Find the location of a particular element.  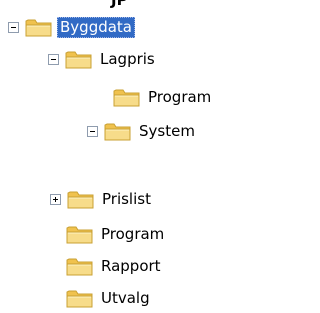

tree-item-label: Byggdata is located at coordinates (96, 27).